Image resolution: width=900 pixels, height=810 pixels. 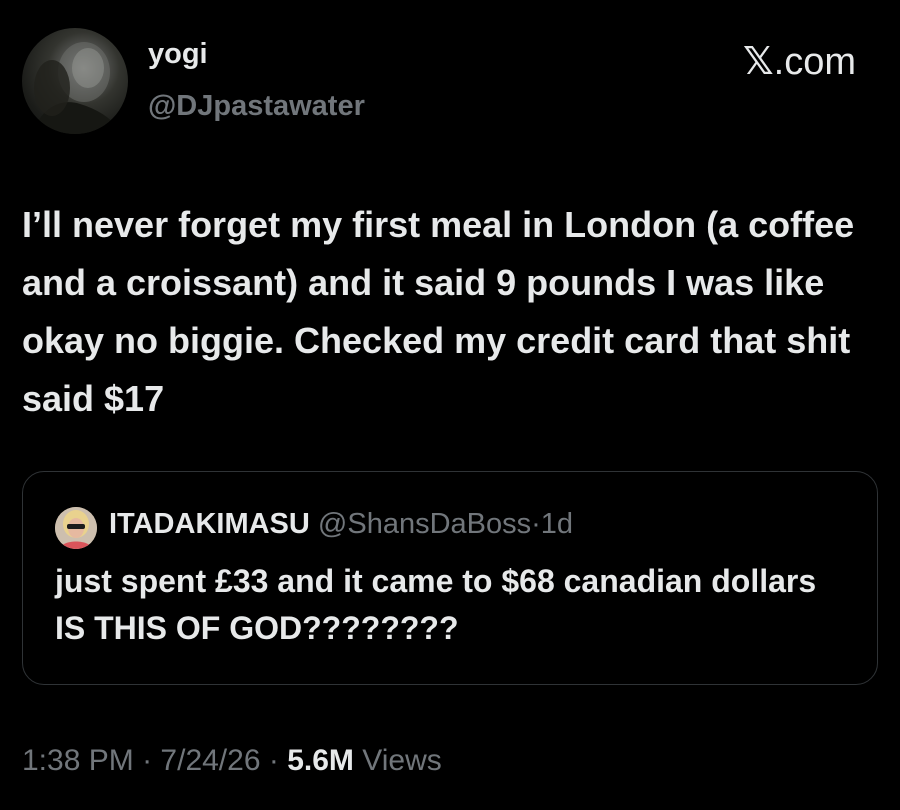 I want to click on views-label: Views, so click(x=402, y=760).